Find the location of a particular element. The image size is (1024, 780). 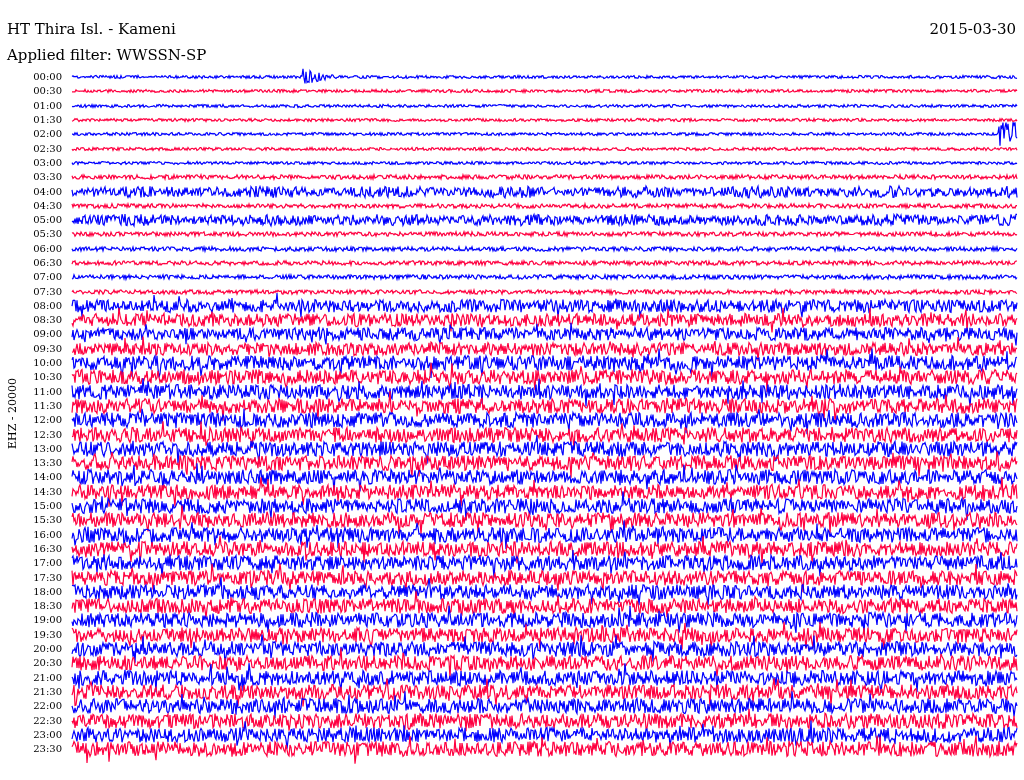

time-label: 05:00 is located at coordinates (47, 220).